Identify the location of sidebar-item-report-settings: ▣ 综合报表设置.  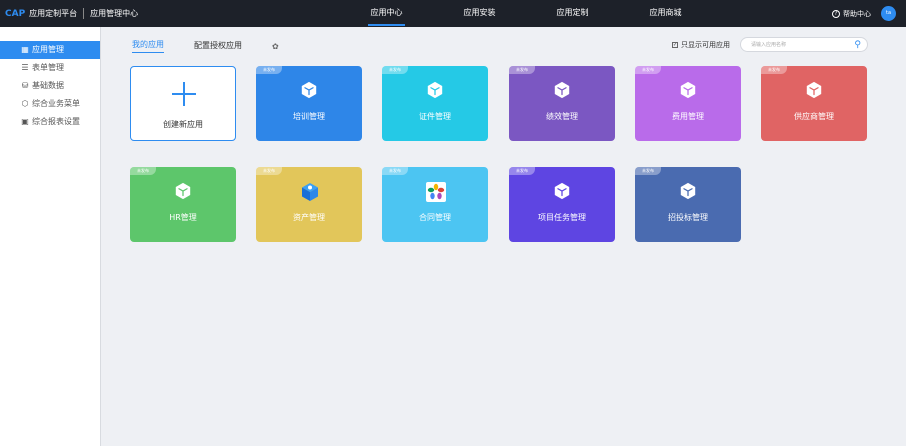
(50, 122).